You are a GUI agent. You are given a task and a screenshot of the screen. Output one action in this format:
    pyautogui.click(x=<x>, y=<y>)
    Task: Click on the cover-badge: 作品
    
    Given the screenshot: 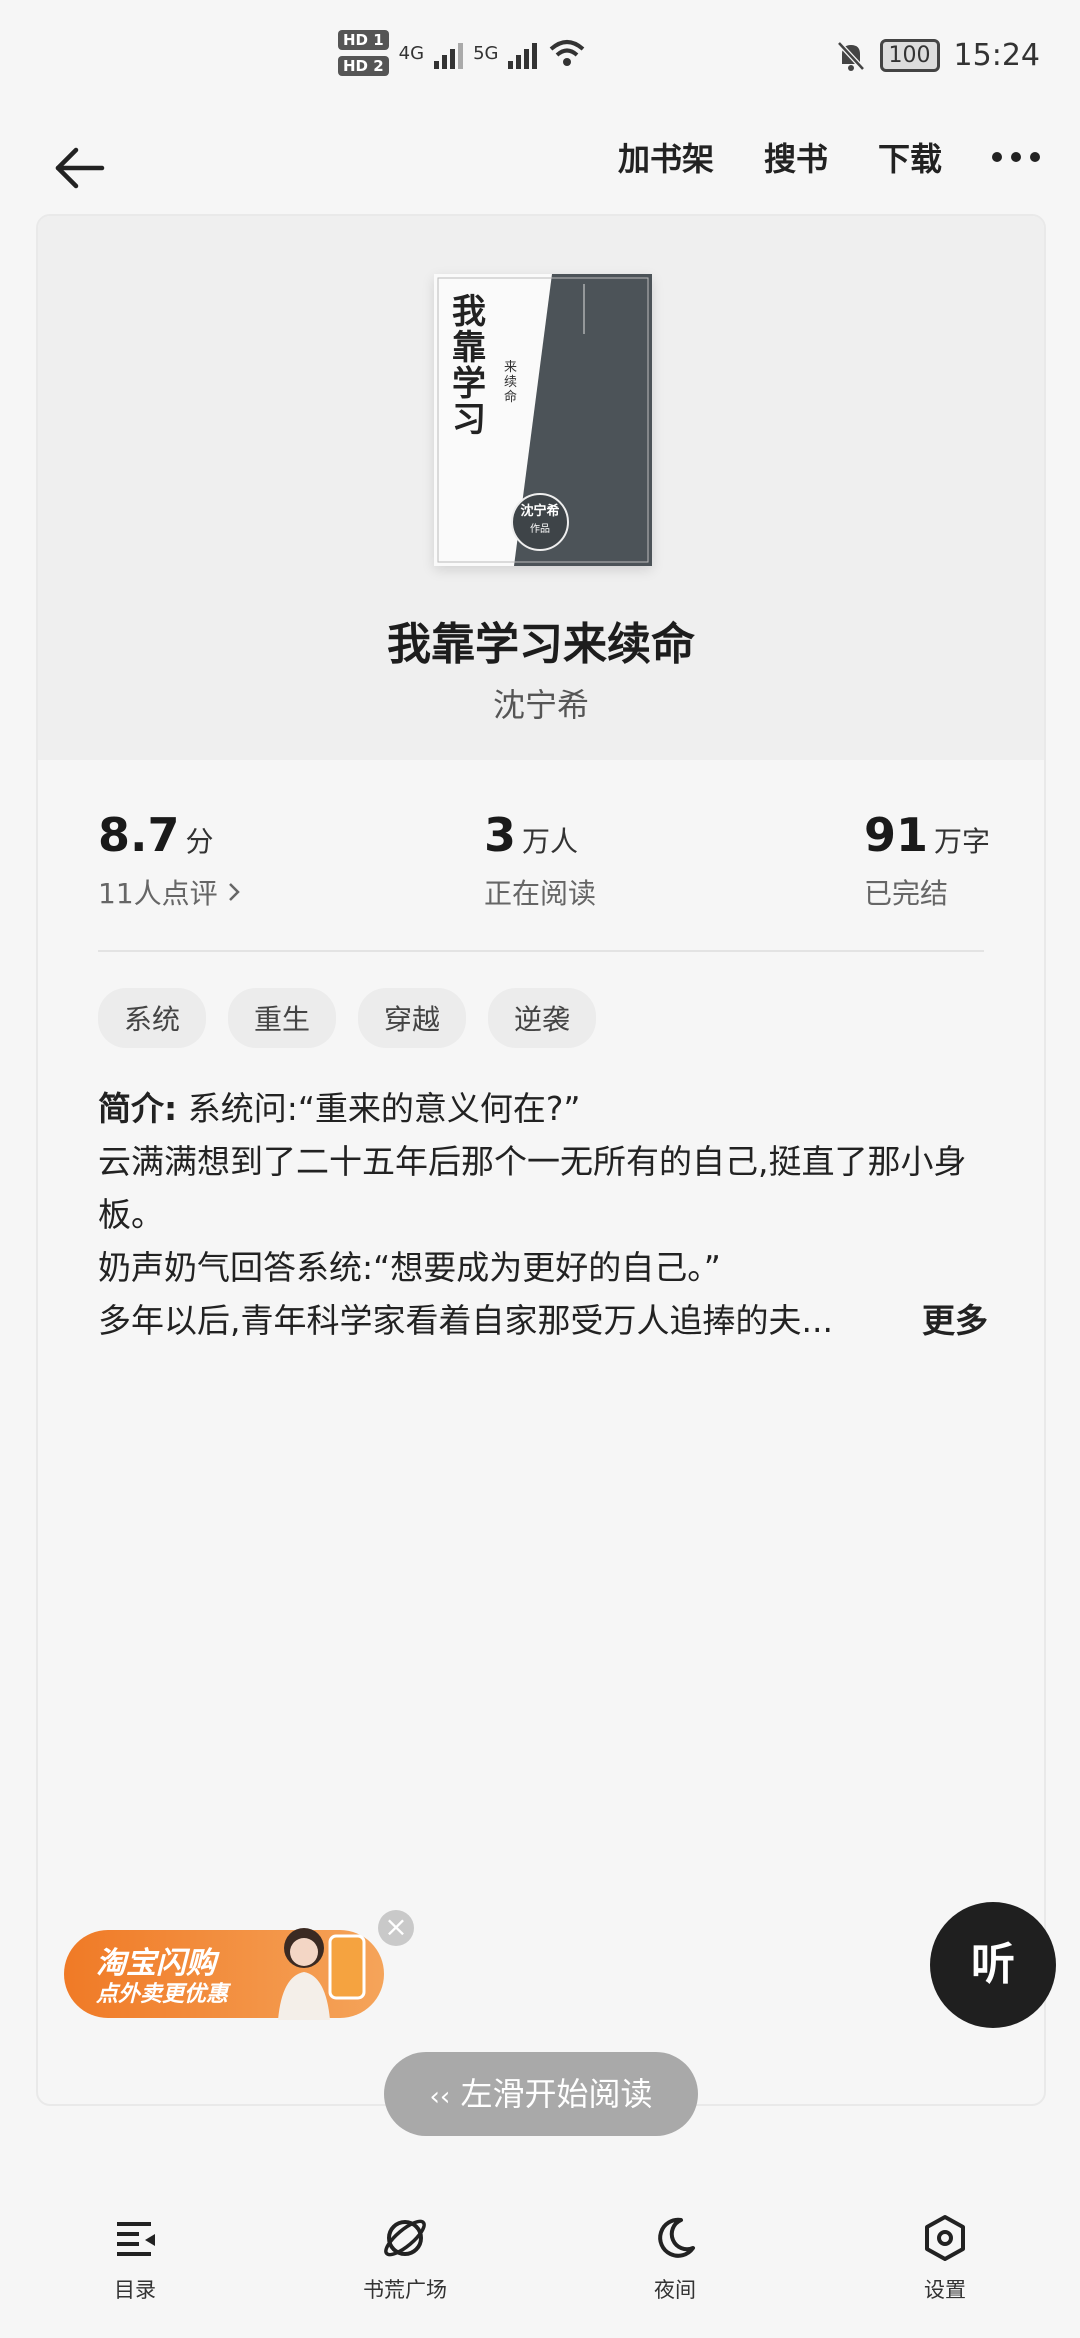 What is the action you would take?
    pyautogui.click(x=540, y=529)
    